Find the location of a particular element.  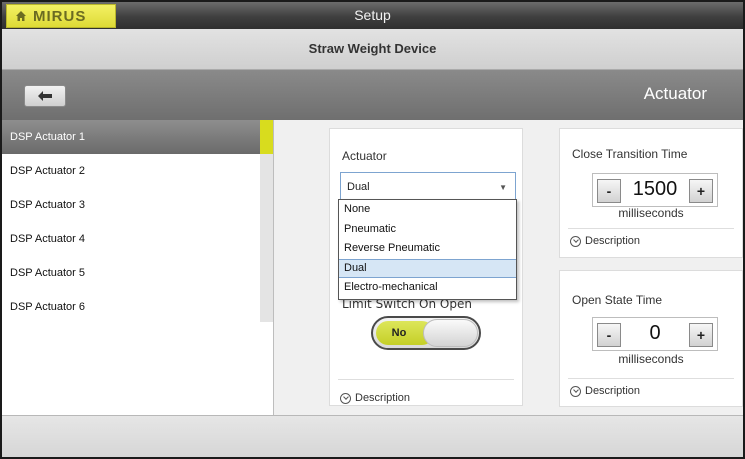

selection-accent is located at coordinates (266, 137).